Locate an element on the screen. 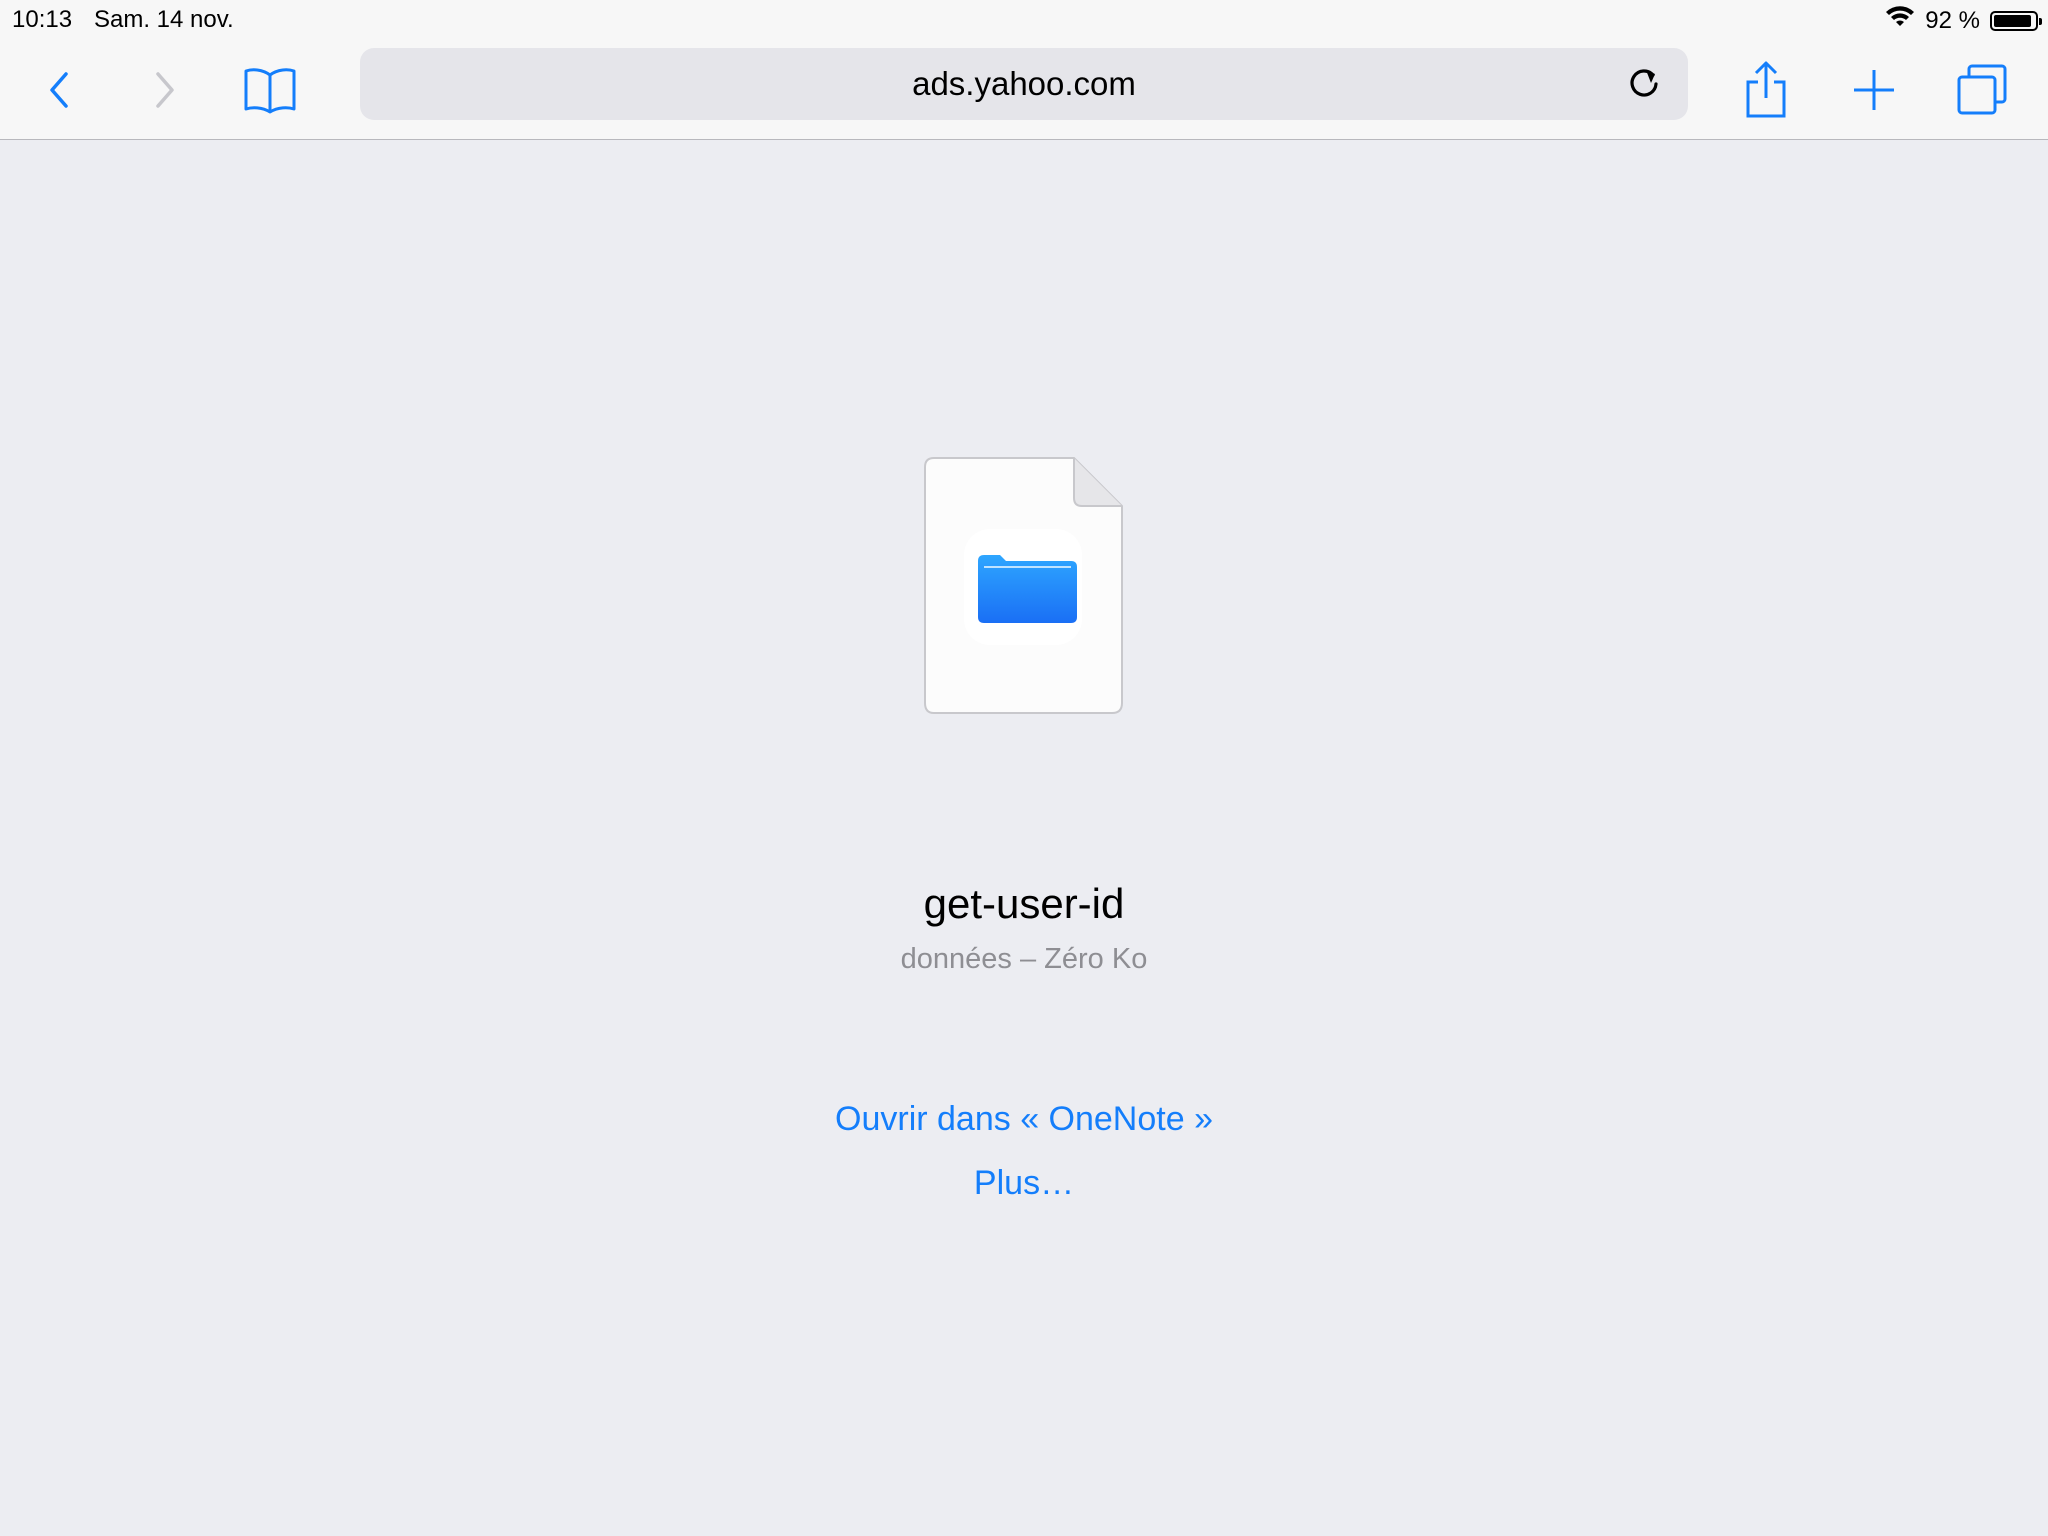  tabs-icon is located at coordinates (1982, 89).